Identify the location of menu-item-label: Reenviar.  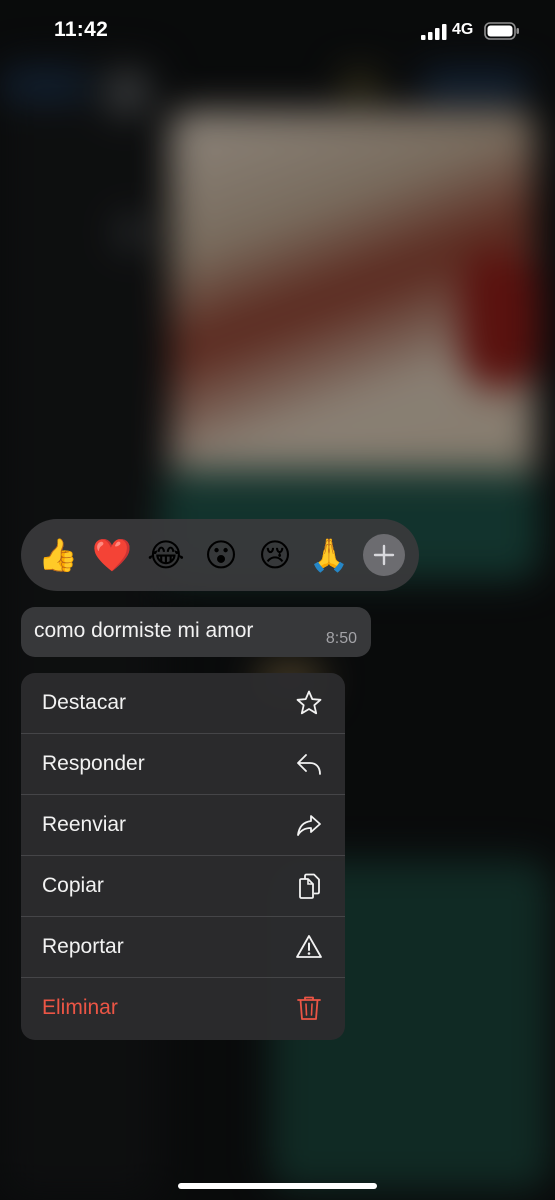
(84, 824).